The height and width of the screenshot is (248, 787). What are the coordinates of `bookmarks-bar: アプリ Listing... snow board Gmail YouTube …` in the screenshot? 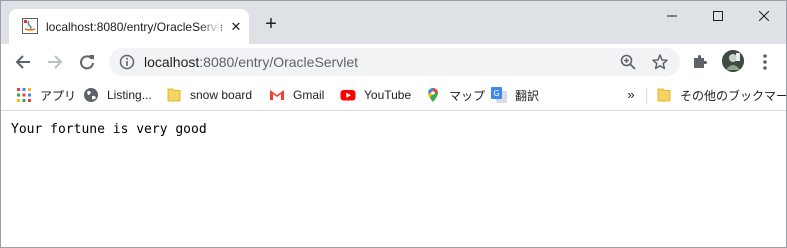 It's located at (393, 95).